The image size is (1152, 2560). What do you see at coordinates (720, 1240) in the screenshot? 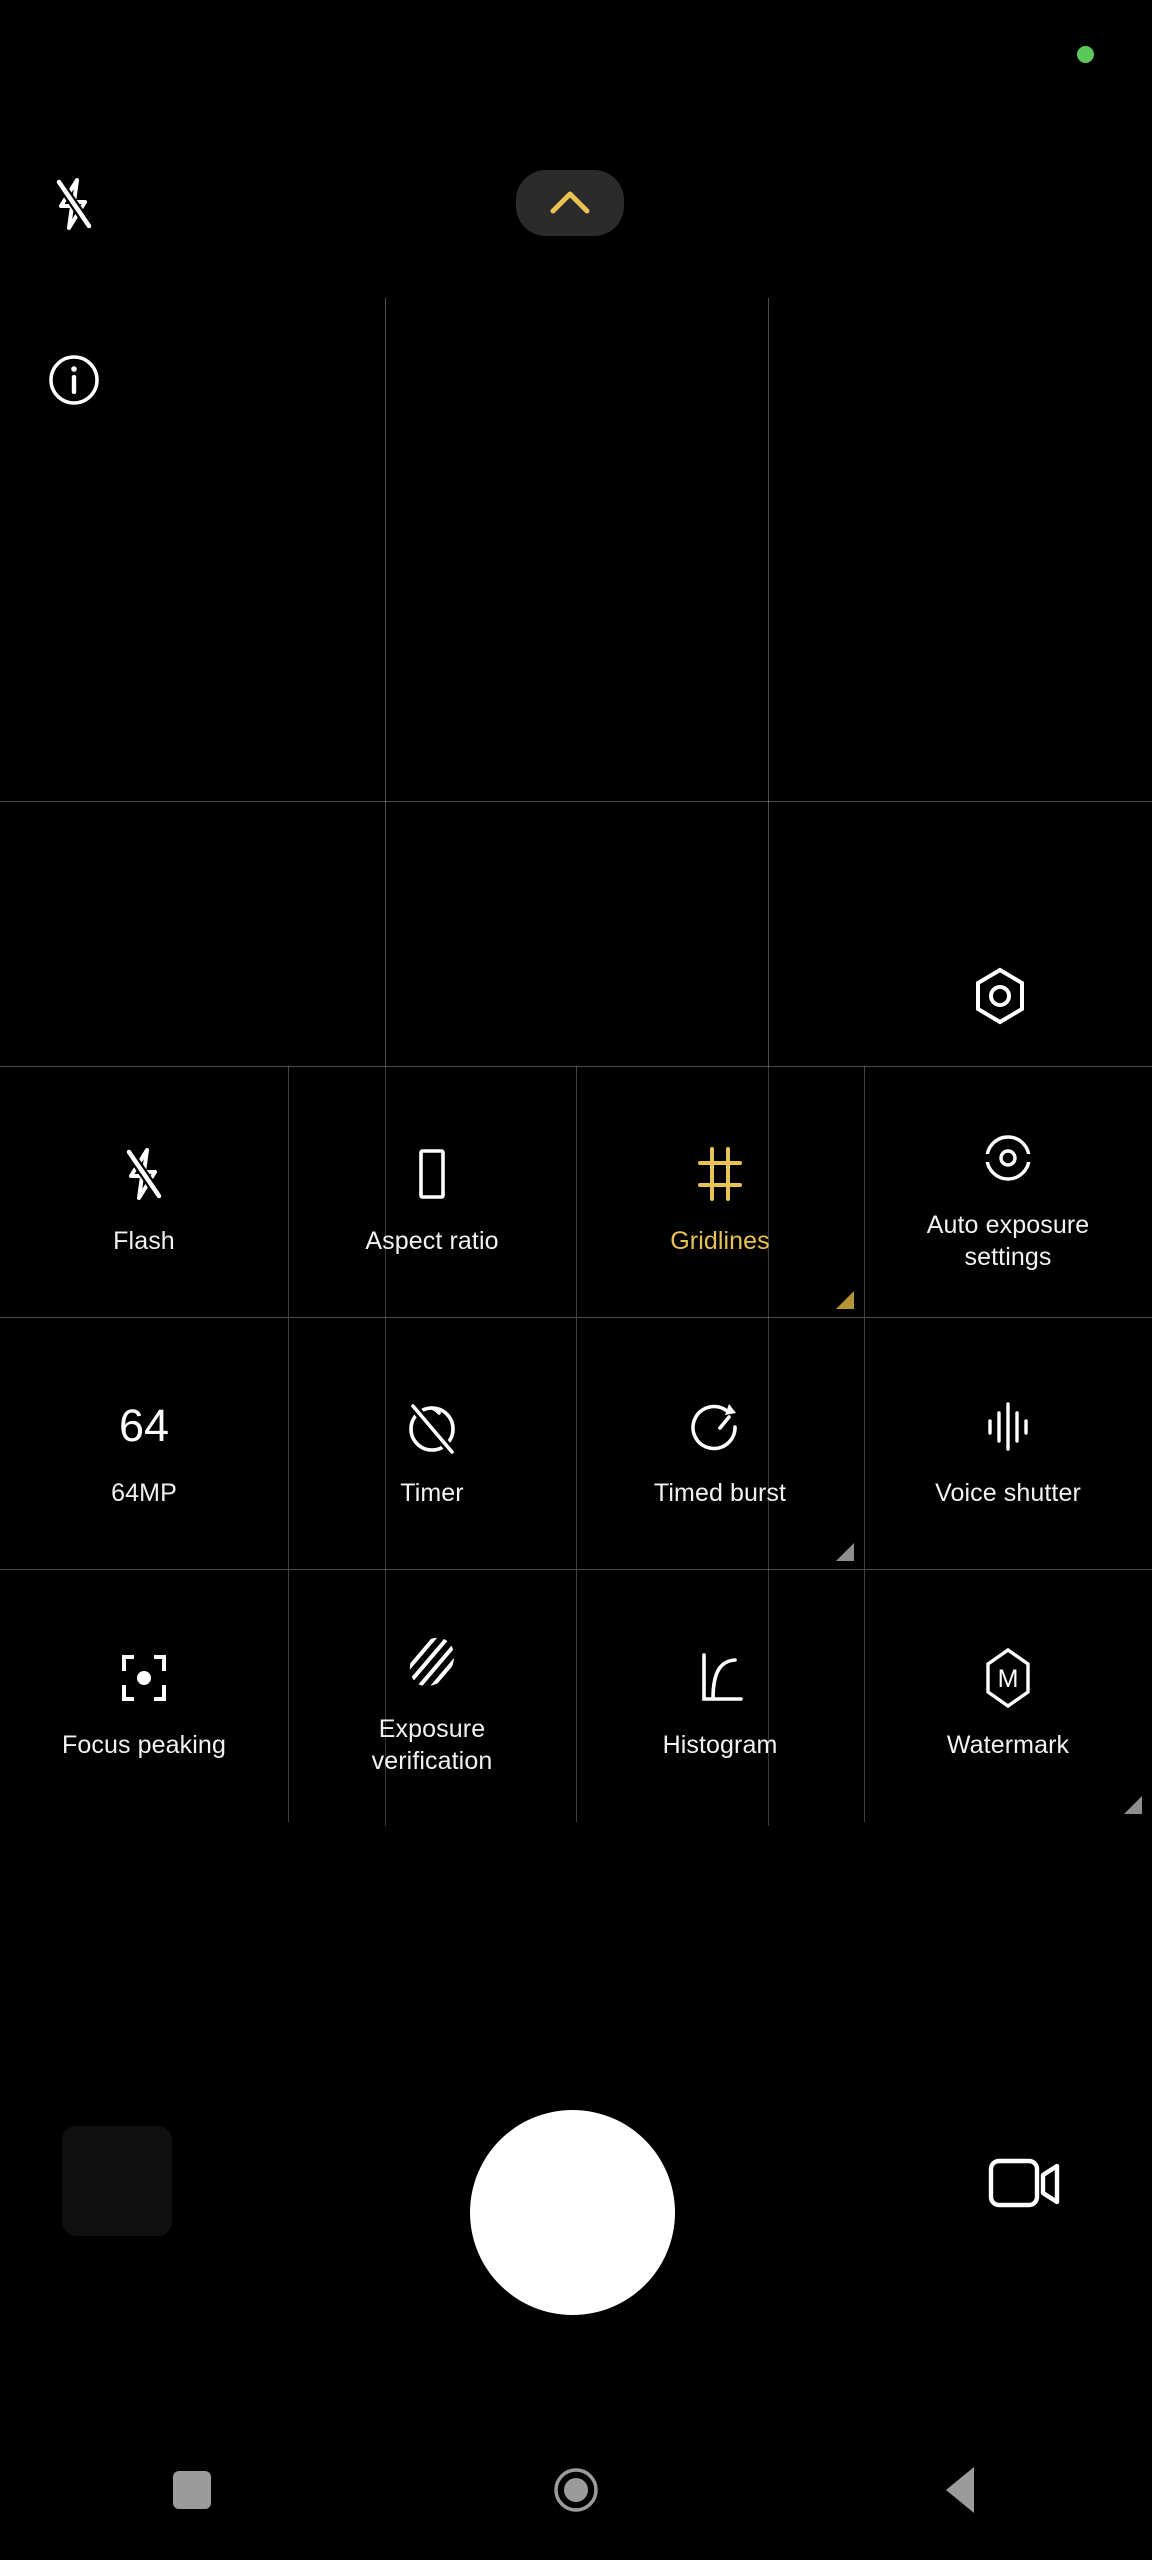
I see `setting-label: Gridlines` at bounding box center [720, 1240].